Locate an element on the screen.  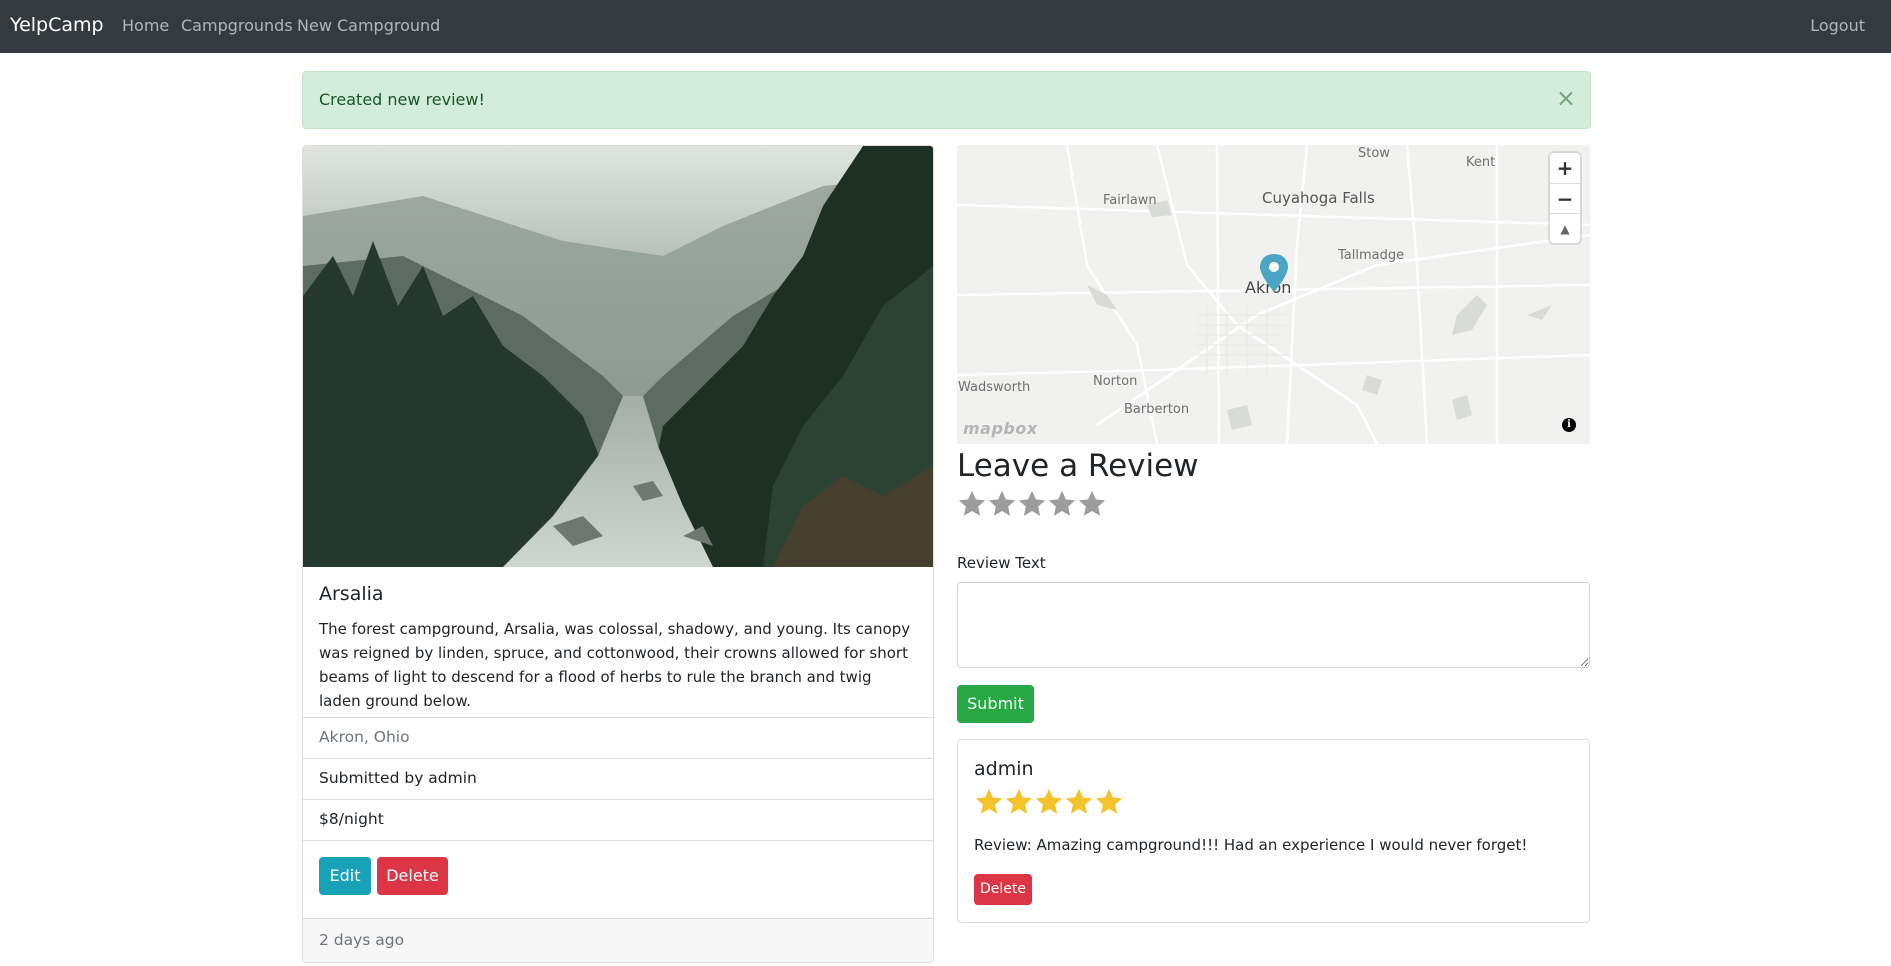
map-label-fairlawn: Fairlawn is located at coordinates (1130, 200).